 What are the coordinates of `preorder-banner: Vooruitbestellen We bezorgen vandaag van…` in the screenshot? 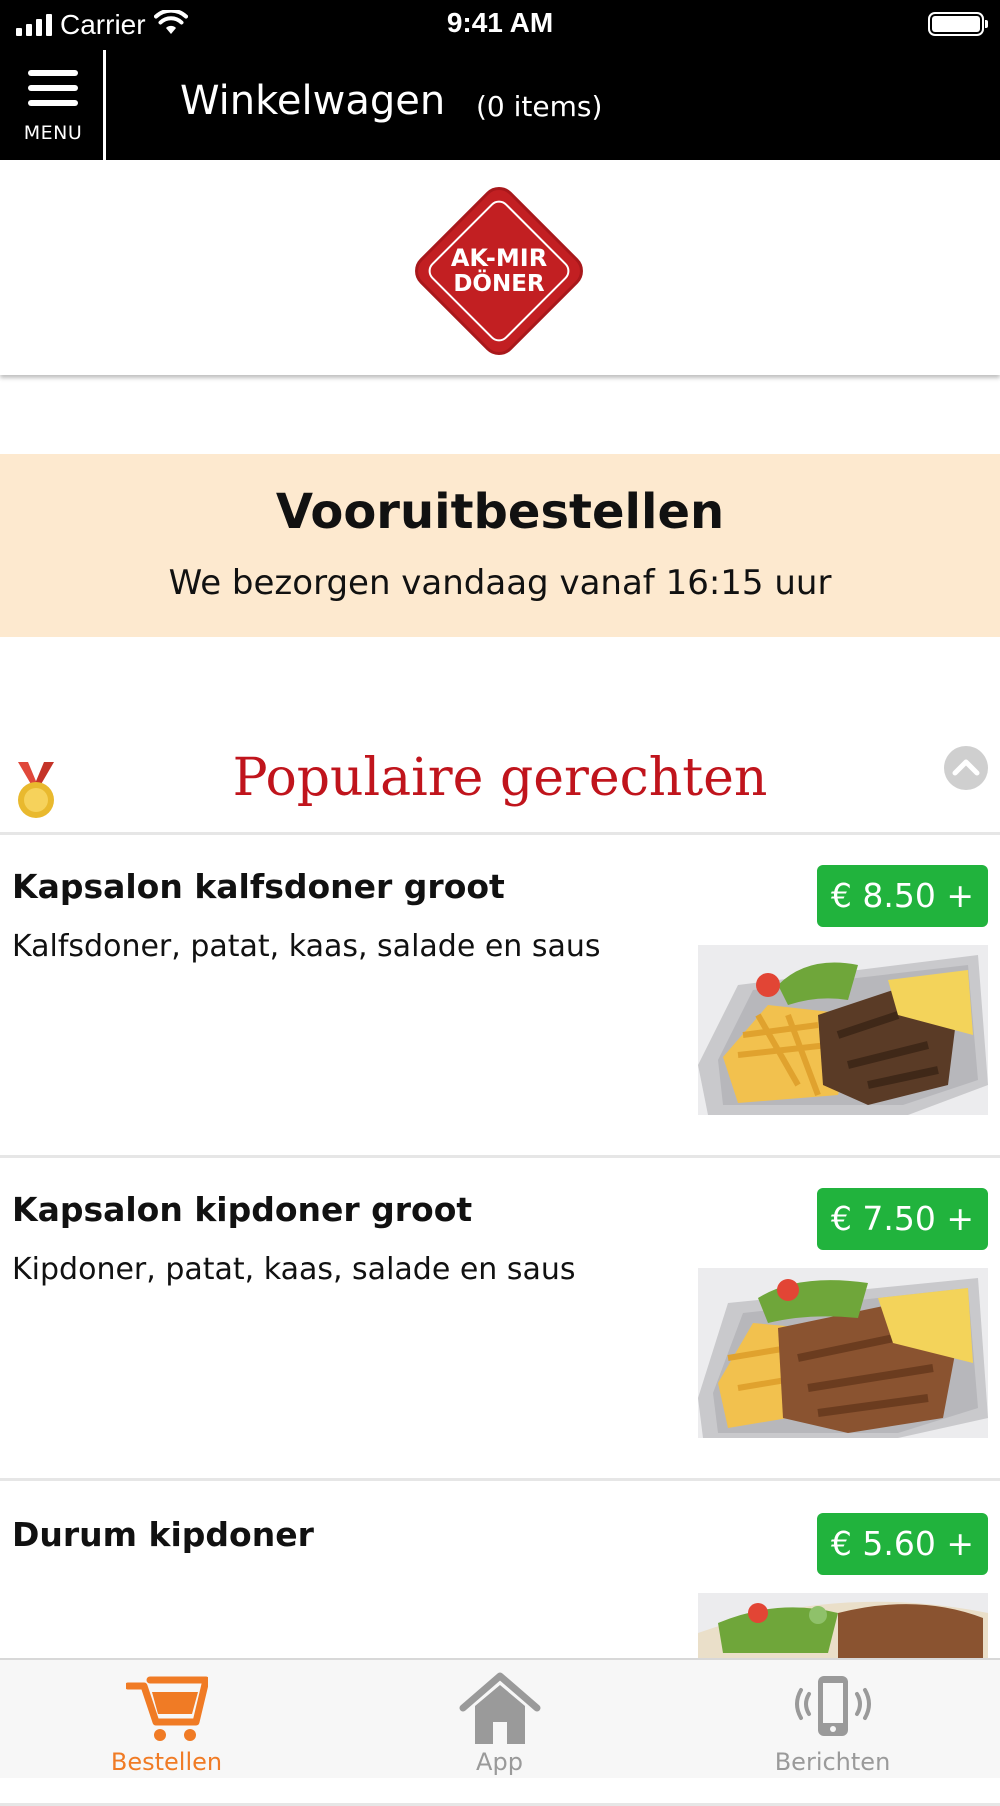 It's located at (500, 545).